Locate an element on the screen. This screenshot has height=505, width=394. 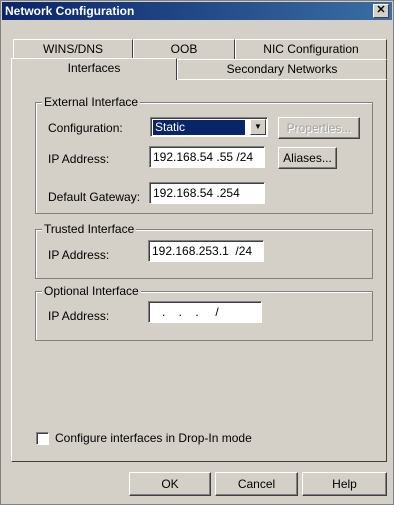
optional-ip-field: . . . / is located at coordinates (205, 312).